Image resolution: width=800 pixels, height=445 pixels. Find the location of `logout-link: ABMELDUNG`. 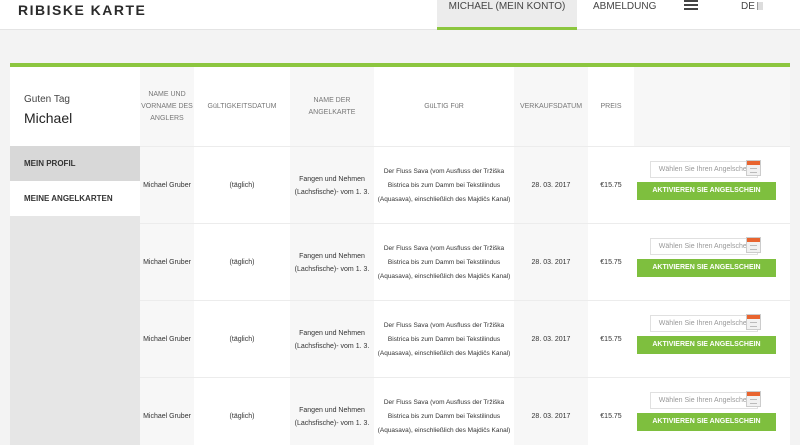

logout-link: ABMELDUNG is located at coordinates (624, 6).